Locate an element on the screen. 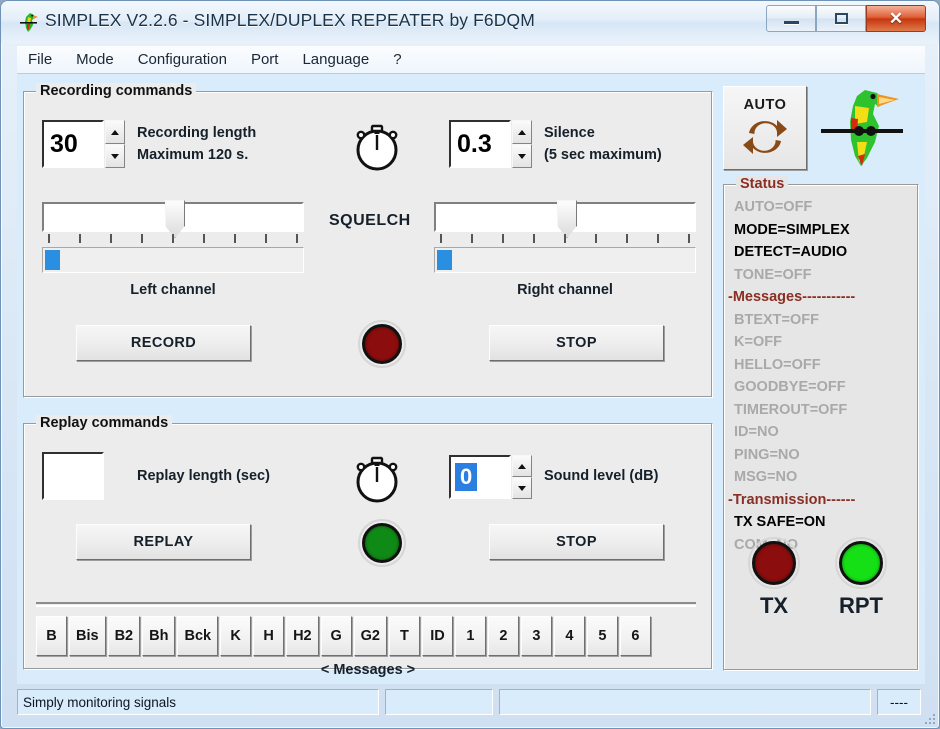  sound-level-stepper: 0 is located at coordinates (490, 477).